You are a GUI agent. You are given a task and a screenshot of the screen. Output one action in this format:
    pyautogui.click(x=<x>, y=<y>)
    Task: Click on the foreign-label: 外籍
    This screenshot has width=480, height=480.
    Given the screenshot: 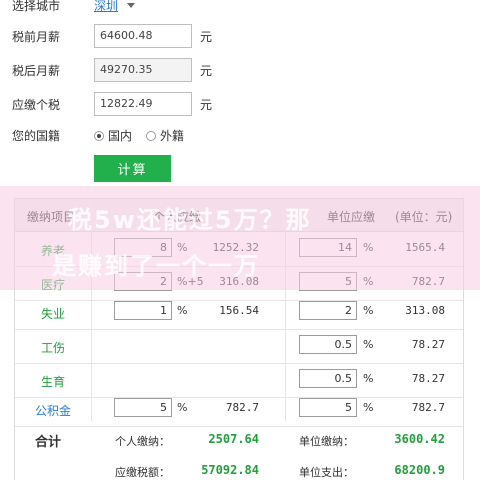 What is the action you would take?
    pyautogui.click(x=172, y=136)
    